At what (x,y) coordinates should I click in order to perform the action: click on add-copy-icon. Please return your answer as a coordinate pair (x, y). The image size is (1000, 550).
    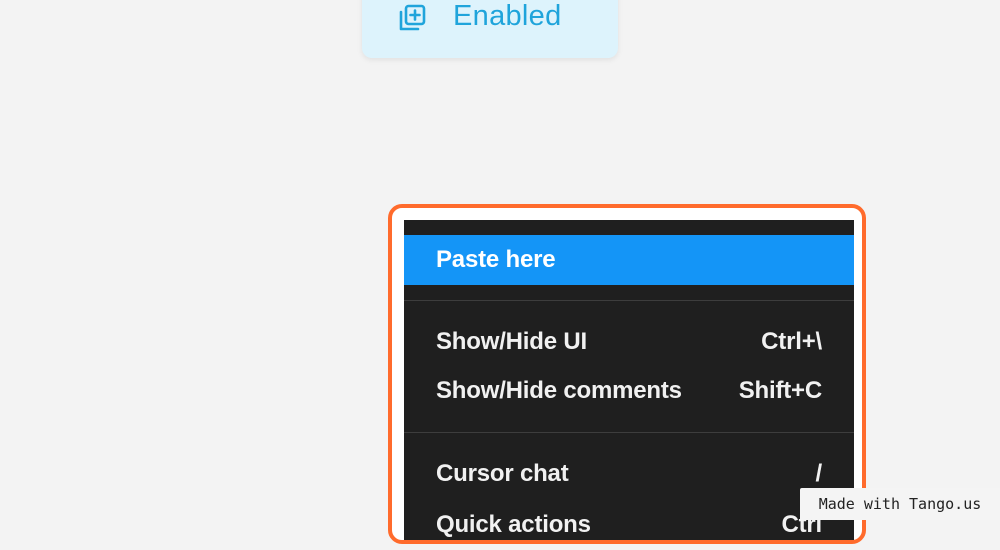
    Looking at the image, I should click on (412, 18).